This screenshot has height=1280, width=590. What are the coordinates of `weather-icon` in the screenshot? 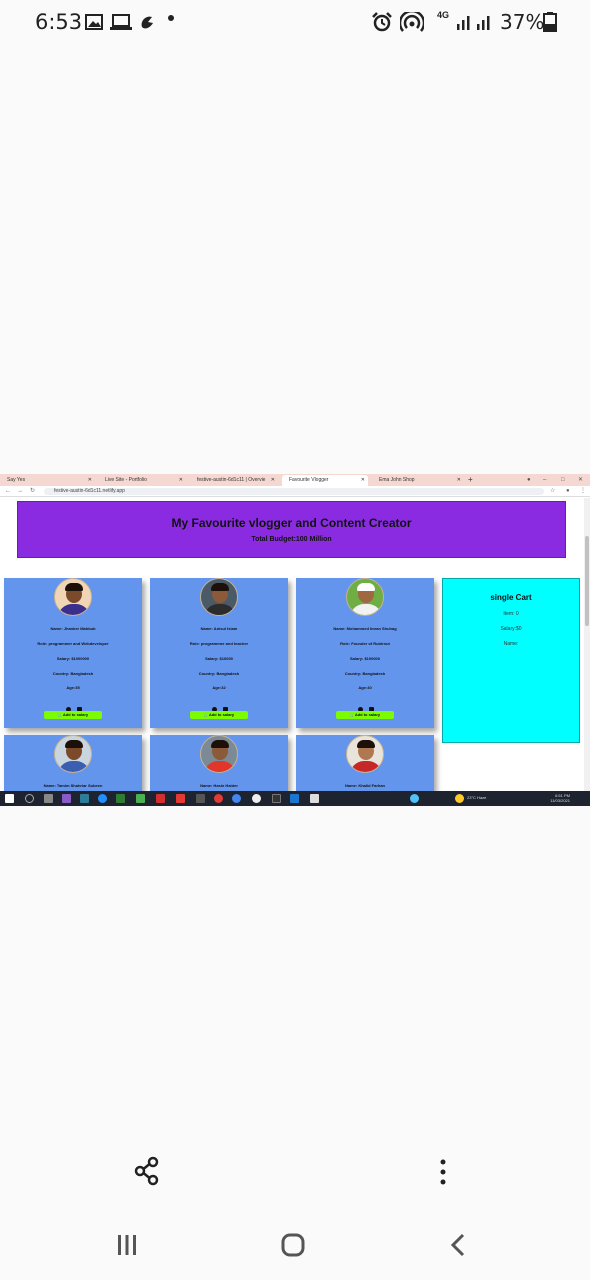 It's located at (459, 798).